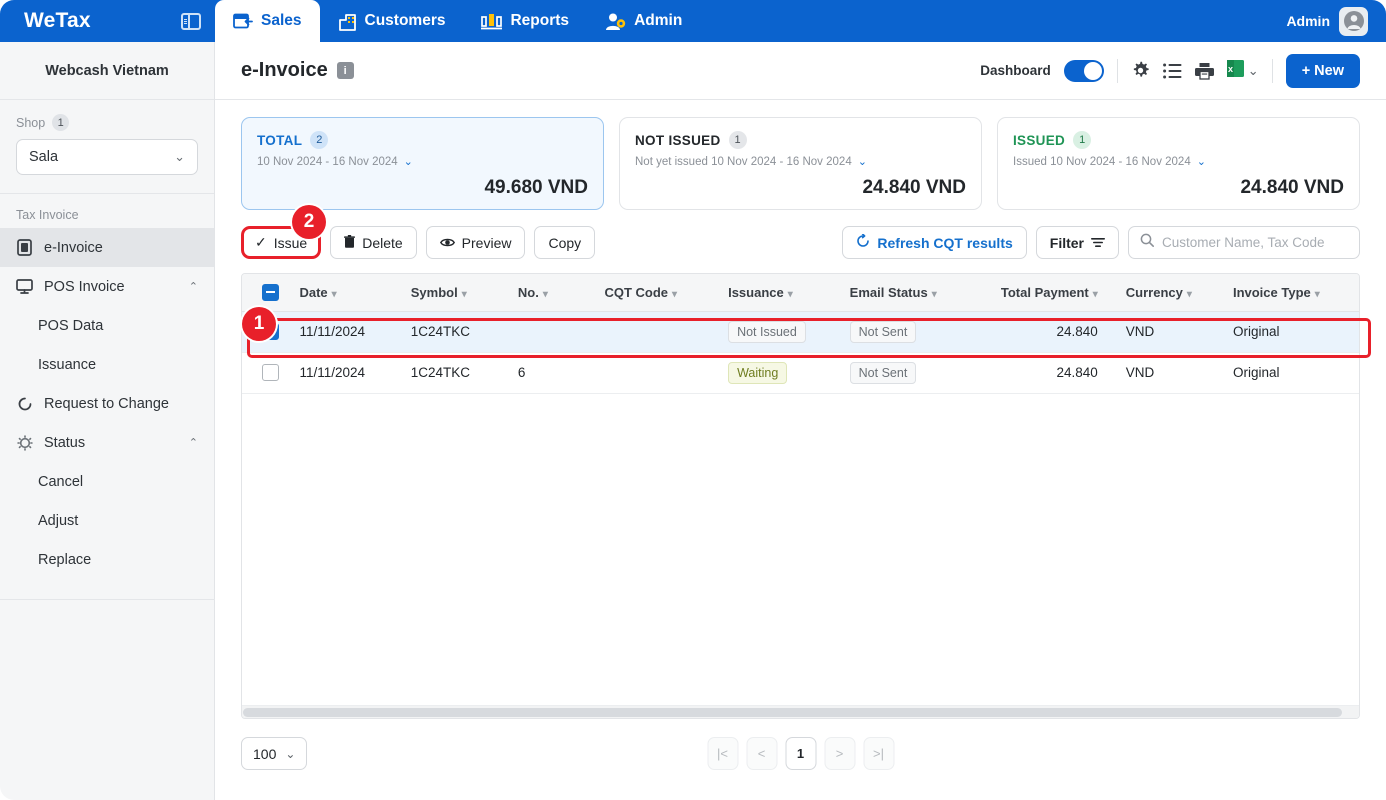 The width and height of the screenshot is (1386, 800). Describe the element at coordinates (1322, 70) in the screenshot. I see `new-button: + New` at that location.